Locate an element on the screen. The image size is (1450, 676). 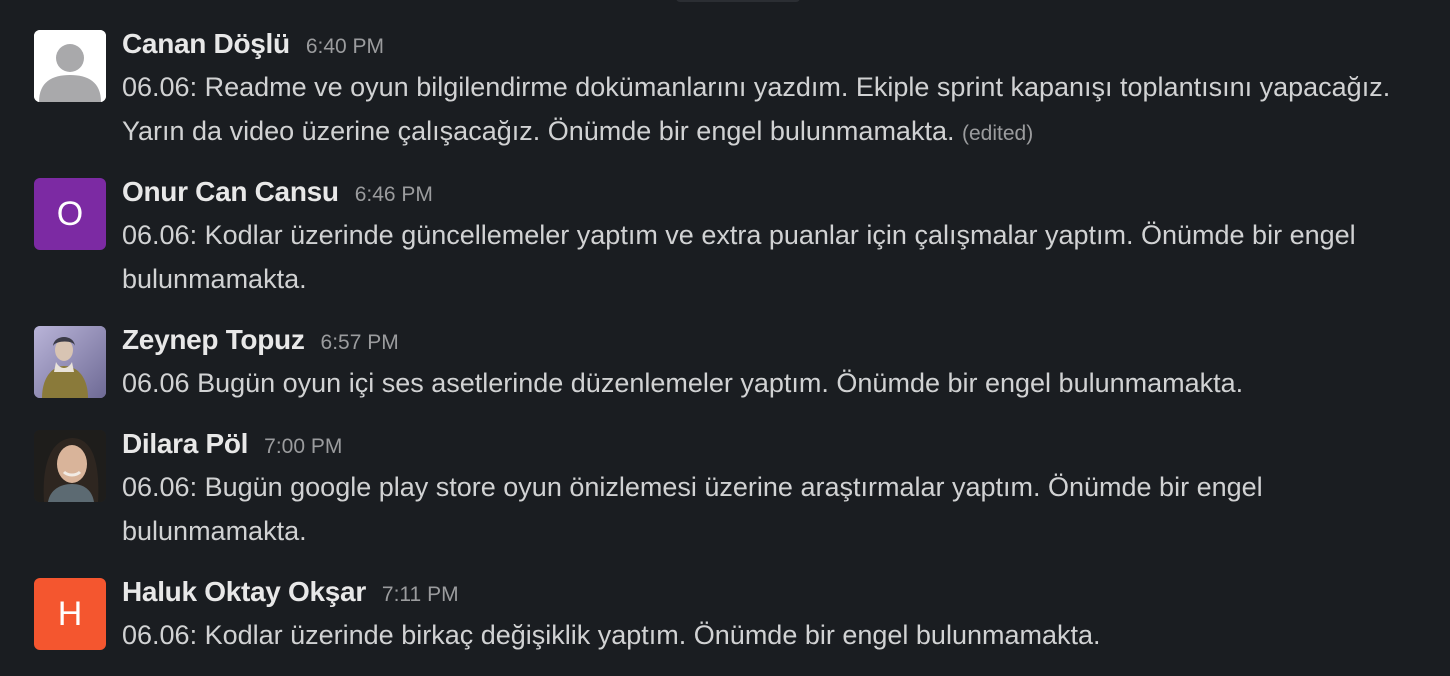
author-name: Onur Can Cansu is located at coordinates (230, 192).